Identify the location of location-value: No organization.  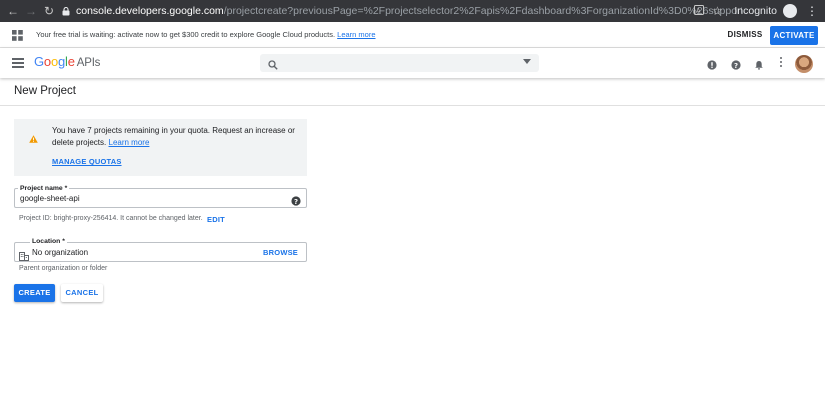
(60, 252).